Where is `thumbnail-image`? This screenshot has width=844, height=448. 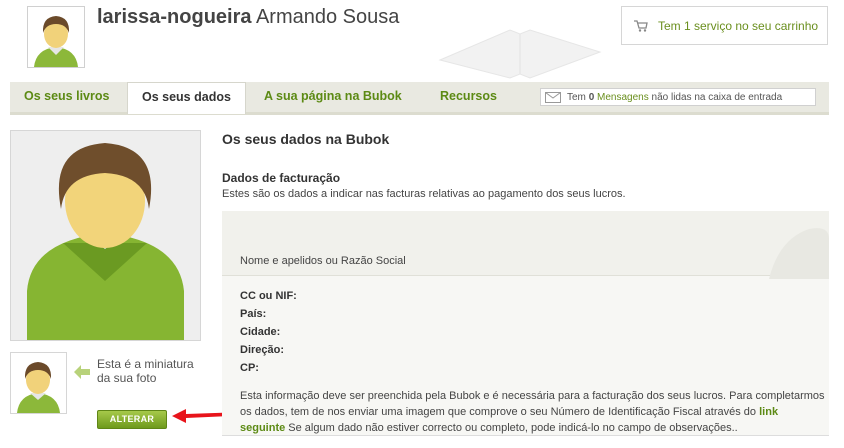
thumbnail-image is located at coordinates (38, 383).